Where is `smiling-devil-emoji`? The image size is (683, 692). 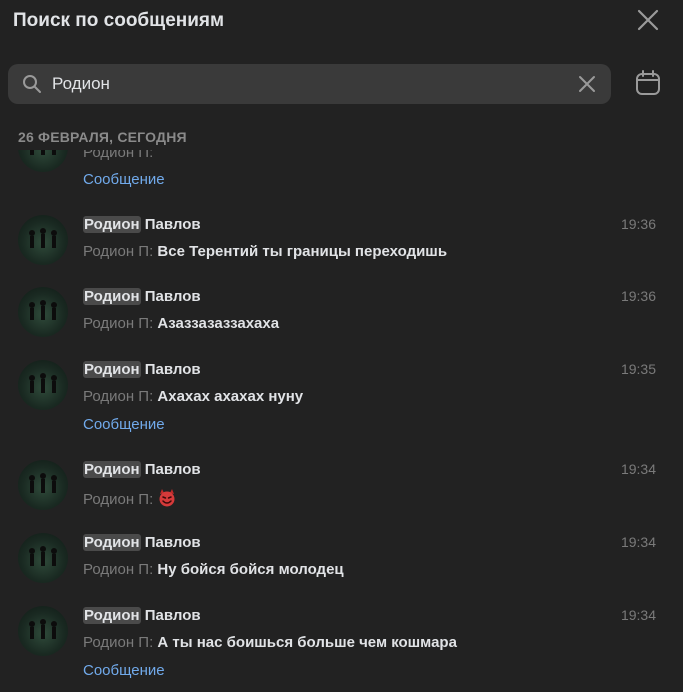
smiling-devil-emoji is located at coordinates (167, 500).